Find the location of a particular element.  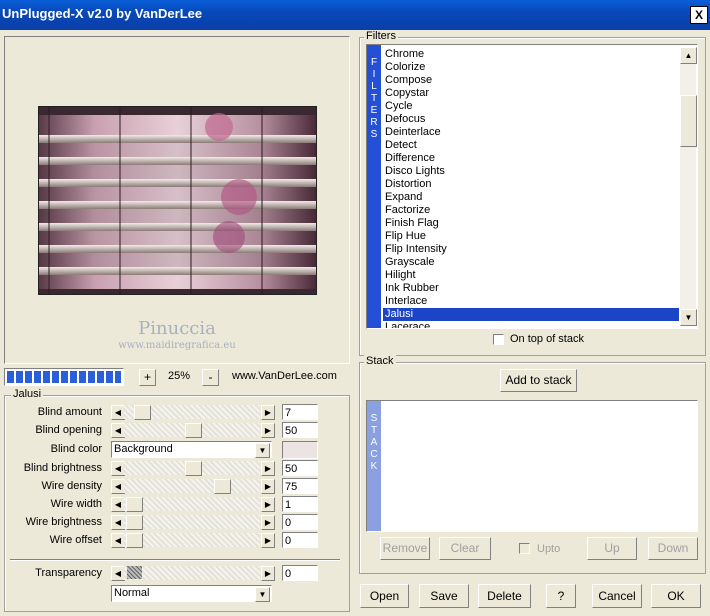

up-button: Up is located at coordinates (612, 548).